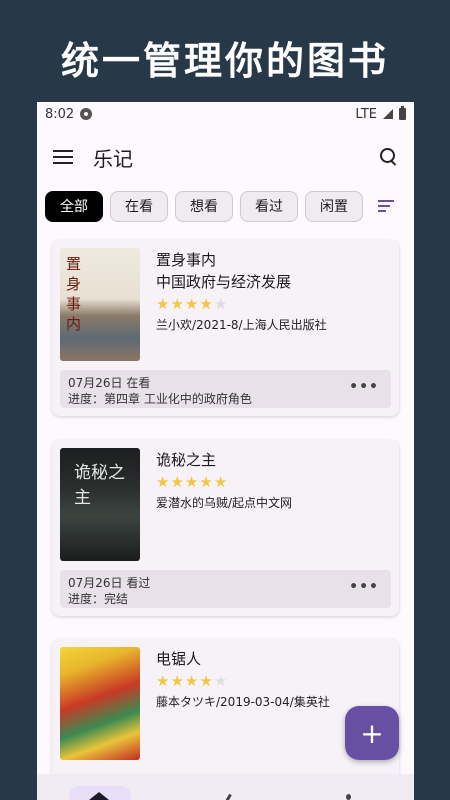  What do you see at coordinates (372, 733) in the screenshot?
I see `add-book-button: +` at bounding box center [372, 733].